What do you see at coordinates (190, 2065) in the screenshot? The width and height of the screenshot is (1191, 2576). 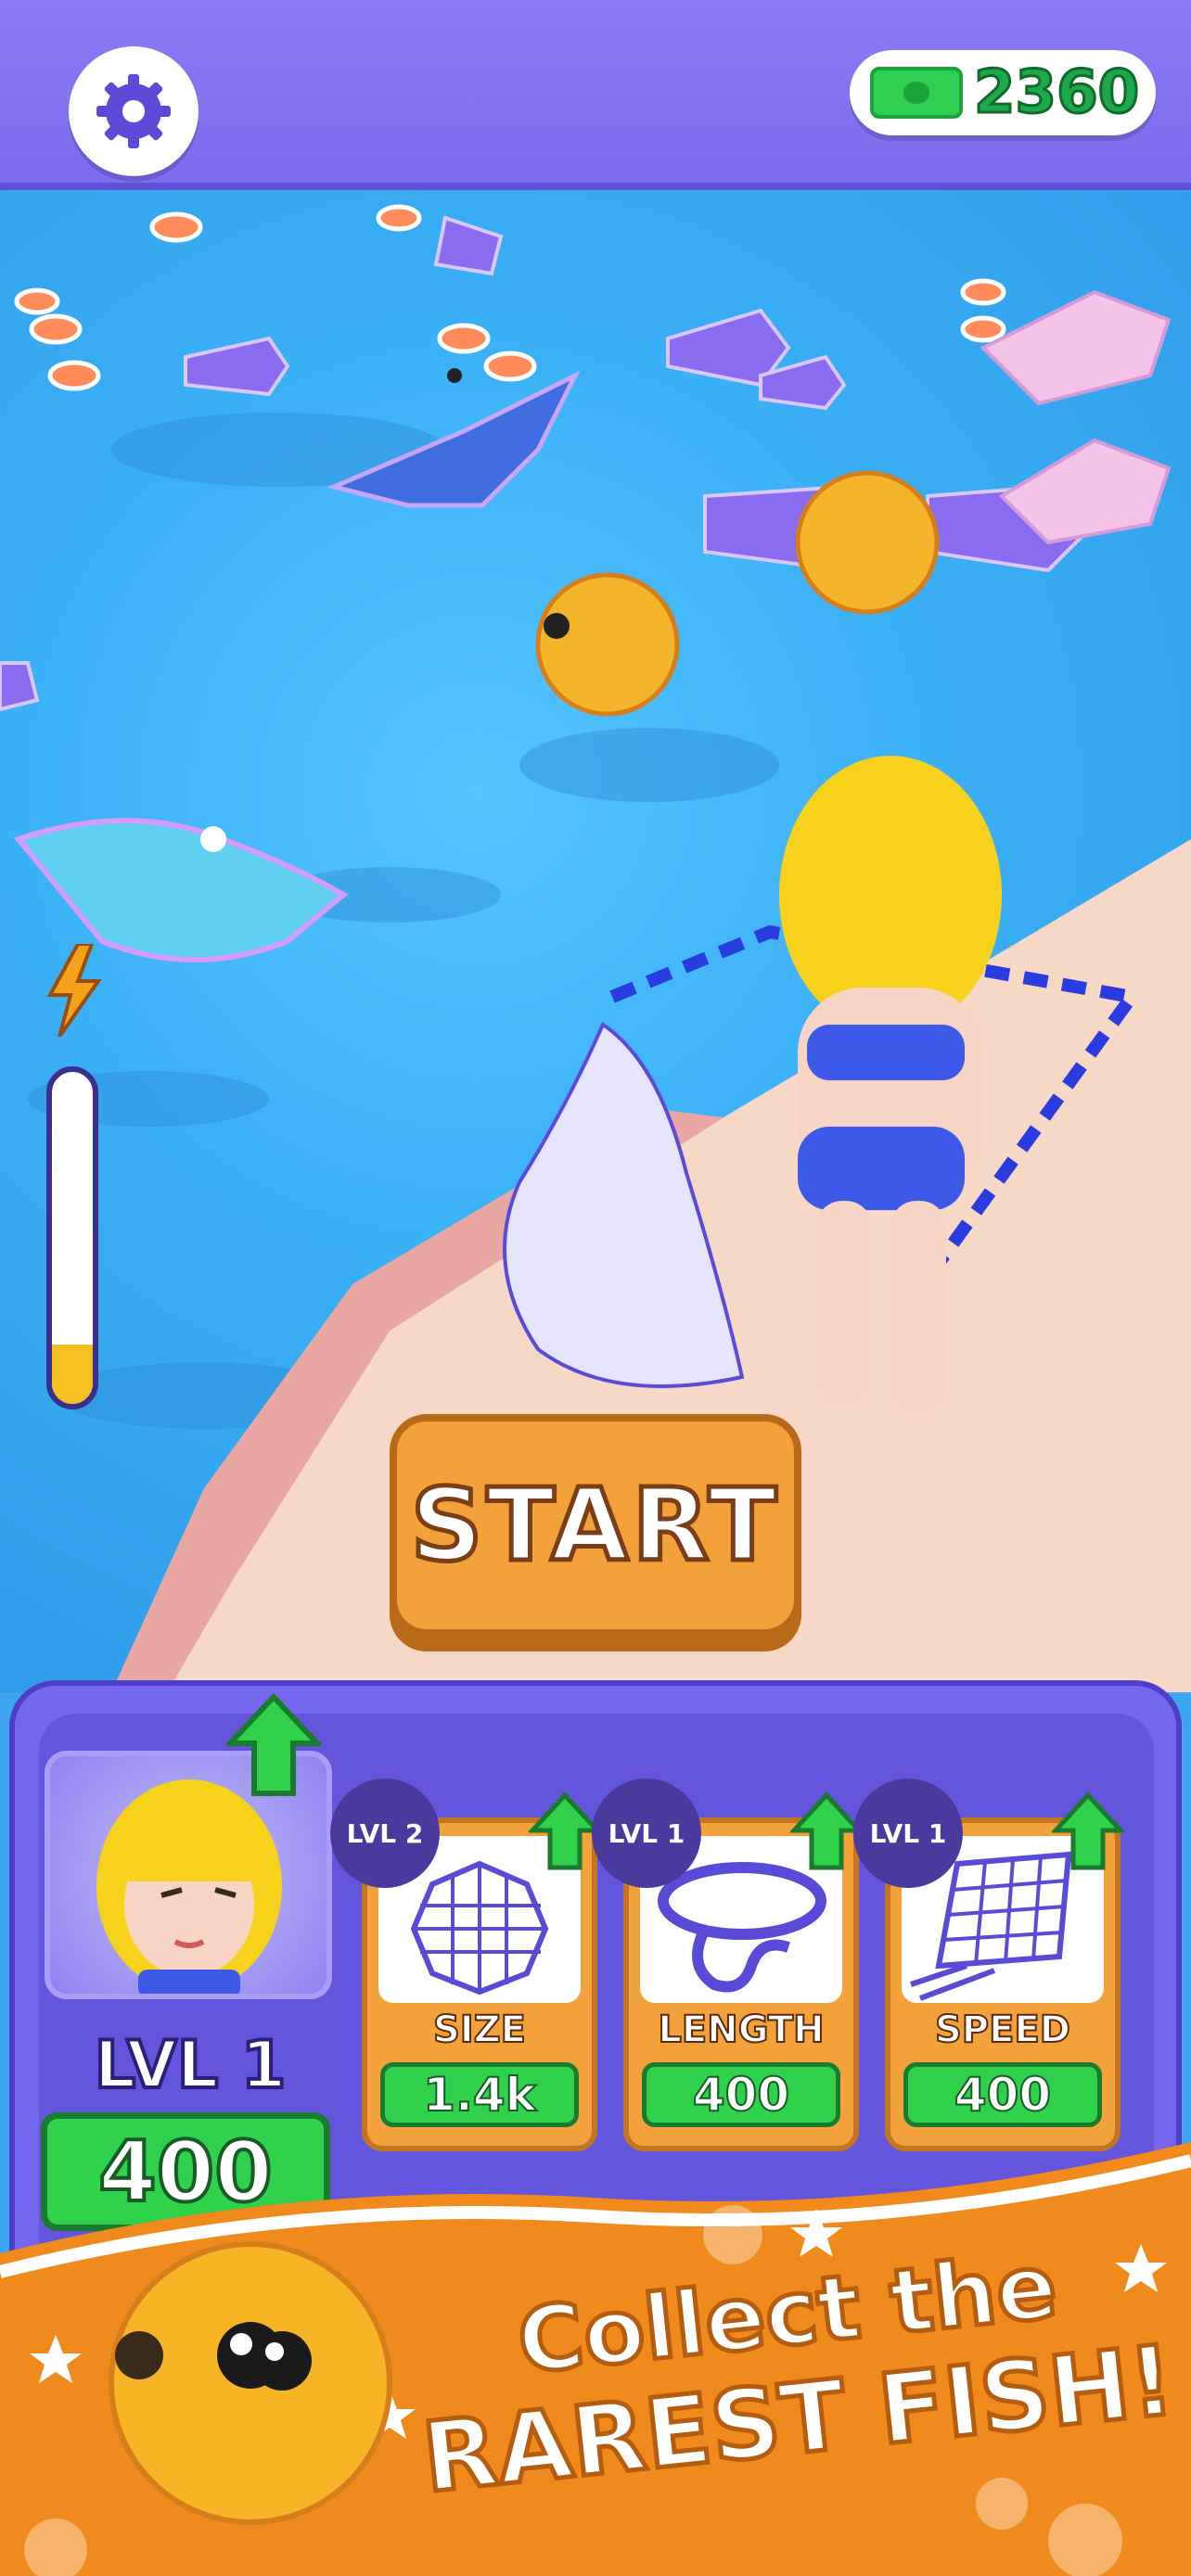 I see `character-level: LVL 1` at bounding box center [190, 2065].